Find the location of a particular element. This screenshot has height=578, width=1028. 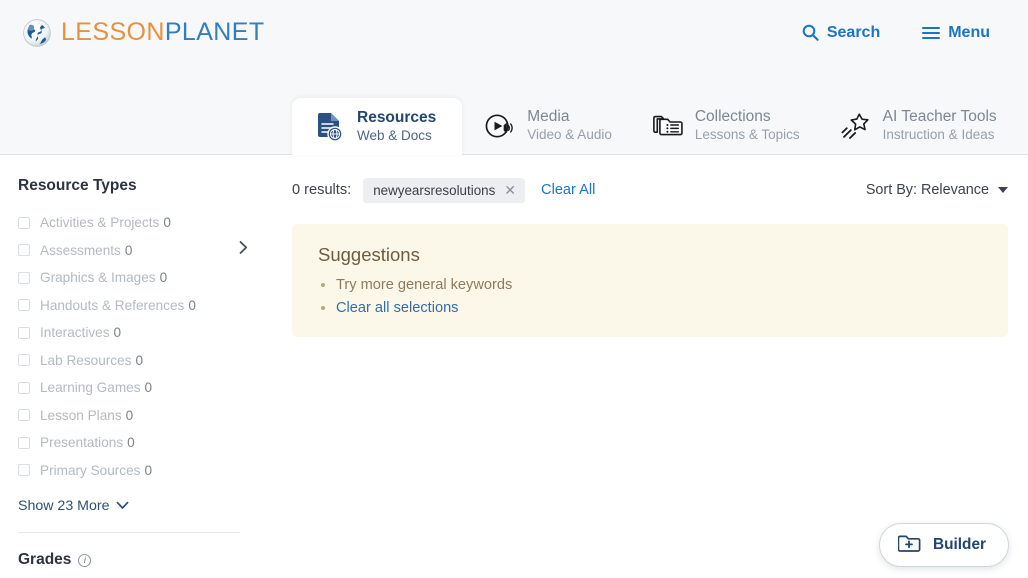

show-more-resource-types-button: Show 23 More is located at coordinates (140, 506).